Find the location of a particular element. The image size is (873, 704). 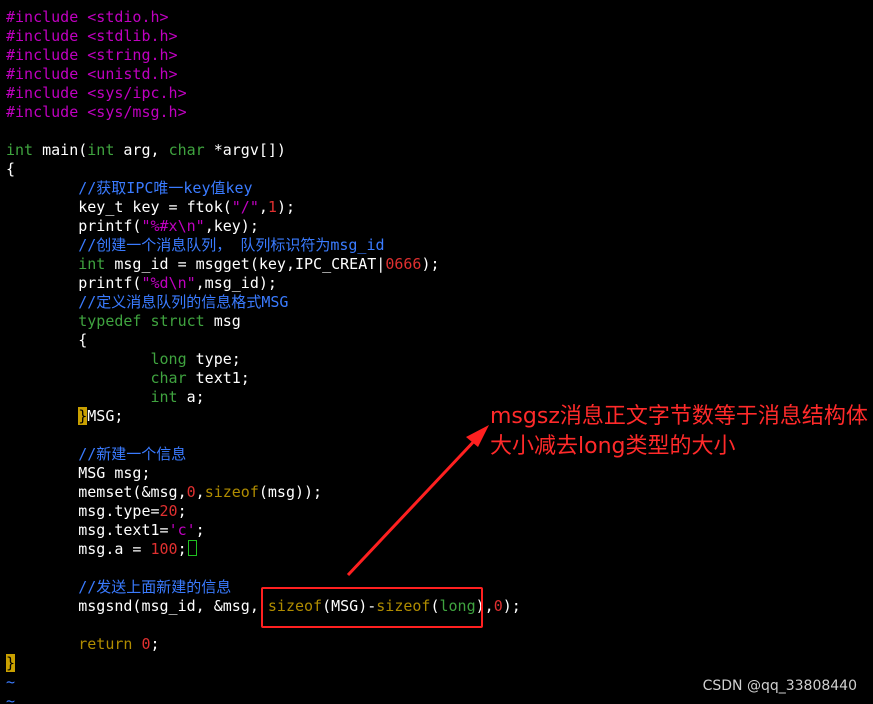

code-line: int msg_id = msgget(key,IPC_CREAT|0666); is located at coordinates (263, 264).